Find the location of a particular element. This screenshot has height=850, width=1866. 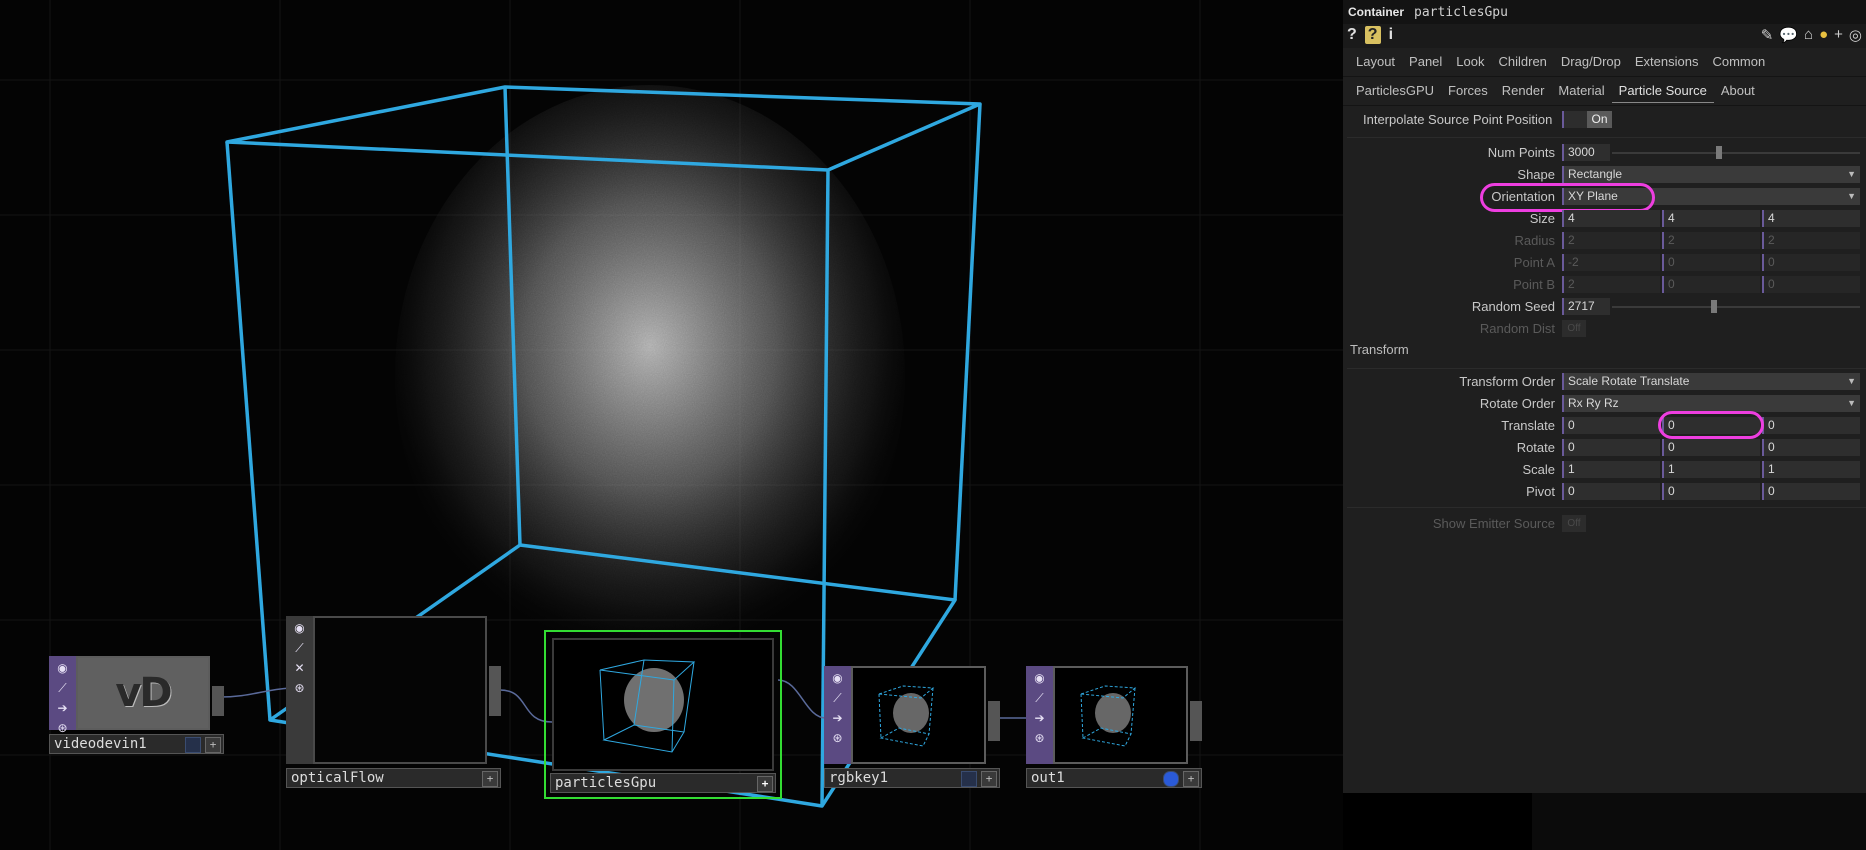

translate-x-field: 0 is located at coordinates (1611, 425).